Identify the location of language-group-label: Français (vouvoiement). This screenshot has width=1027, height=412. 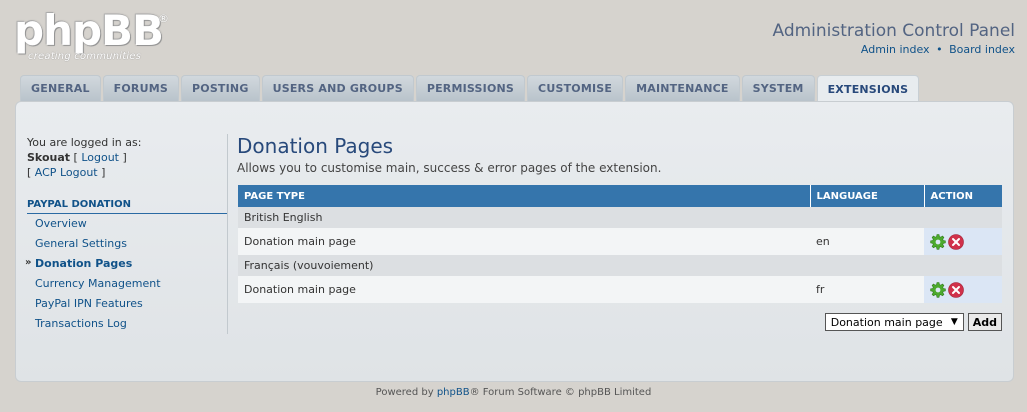
(620, 265).